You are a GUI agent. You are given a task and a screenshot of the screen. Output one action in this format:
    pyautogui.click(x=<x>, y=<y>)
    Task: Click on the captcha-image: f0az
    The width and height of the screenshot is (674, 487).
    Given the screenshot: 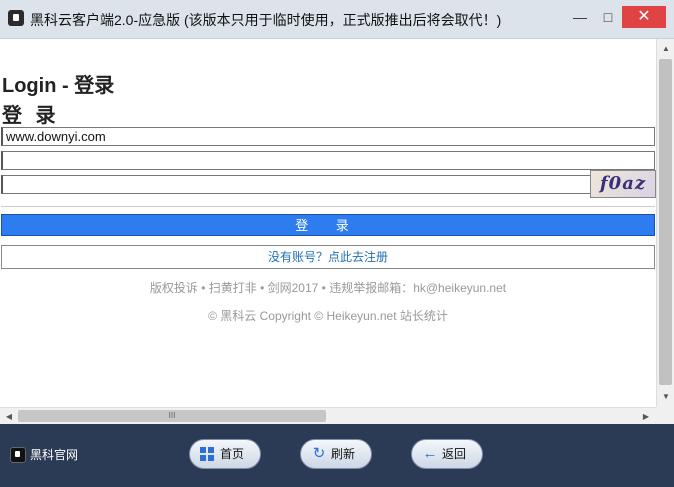 What is the action you would take?
    pyautogui.click(x=623, y=184)
    